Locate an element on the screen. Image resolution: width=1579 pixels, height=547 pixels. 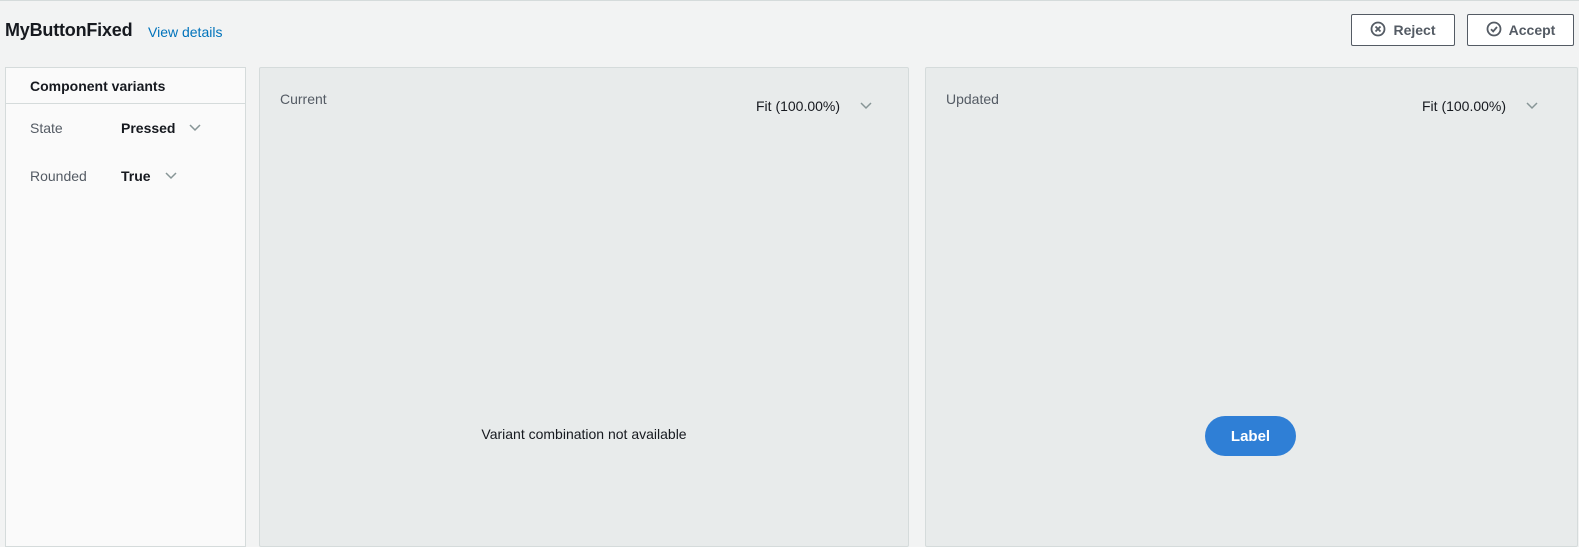
current-zoom-select: Fit (100.00%) is located at coordinates (814, 106).